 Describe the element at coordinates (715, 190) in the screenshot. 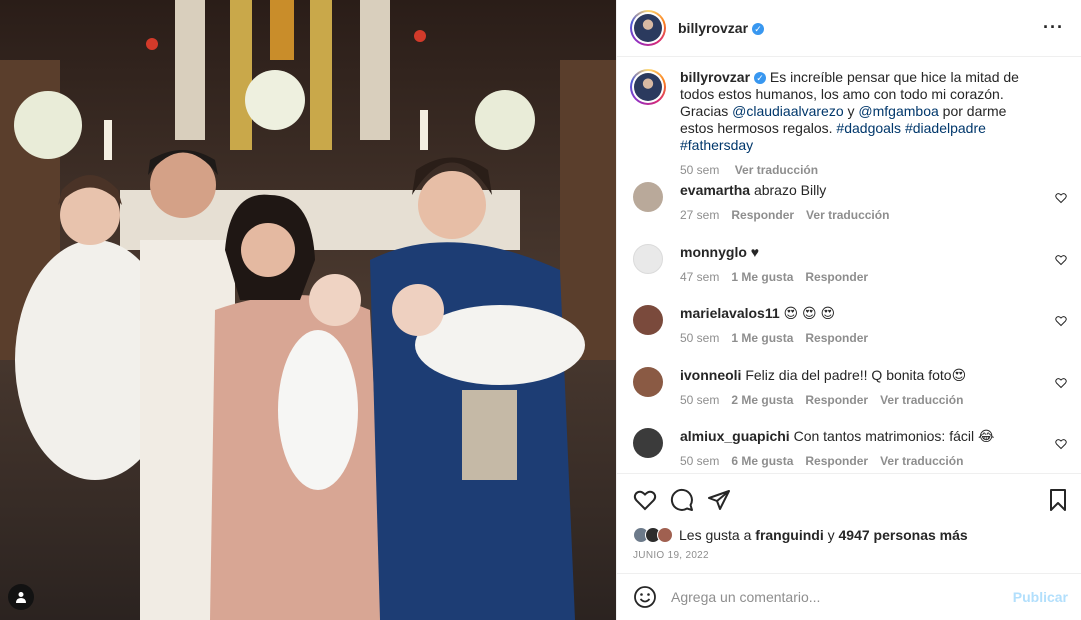

I see `comment-username: evamartha` at that location.